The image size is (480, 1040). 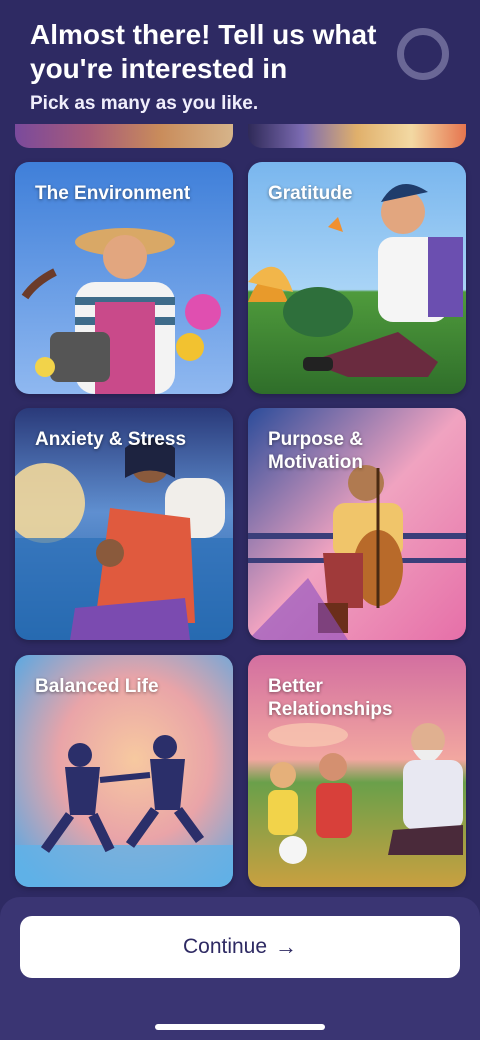 I want to click on topic-card-better-relationships: Better Relationships, so click(x=357, y=771).